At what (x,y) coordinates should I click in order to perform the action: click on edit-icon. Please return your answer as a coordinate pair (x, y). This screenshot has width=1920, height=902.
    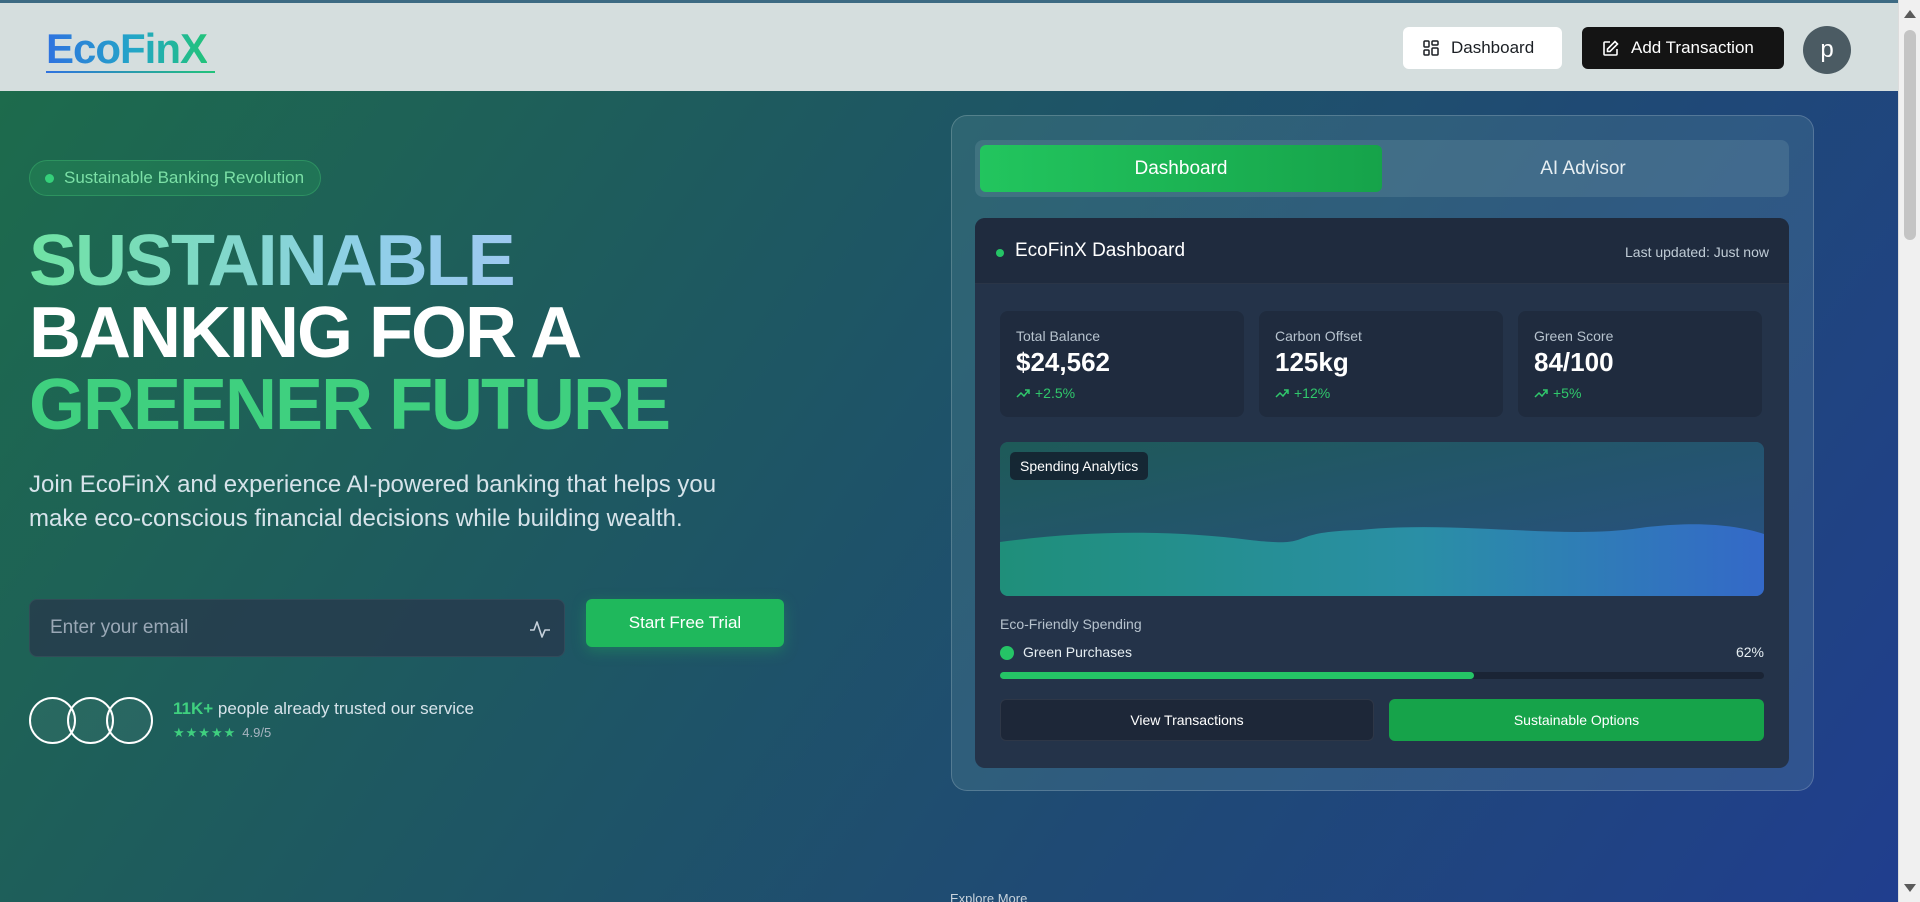
    Looking at the image, I should click on (1611, 47).